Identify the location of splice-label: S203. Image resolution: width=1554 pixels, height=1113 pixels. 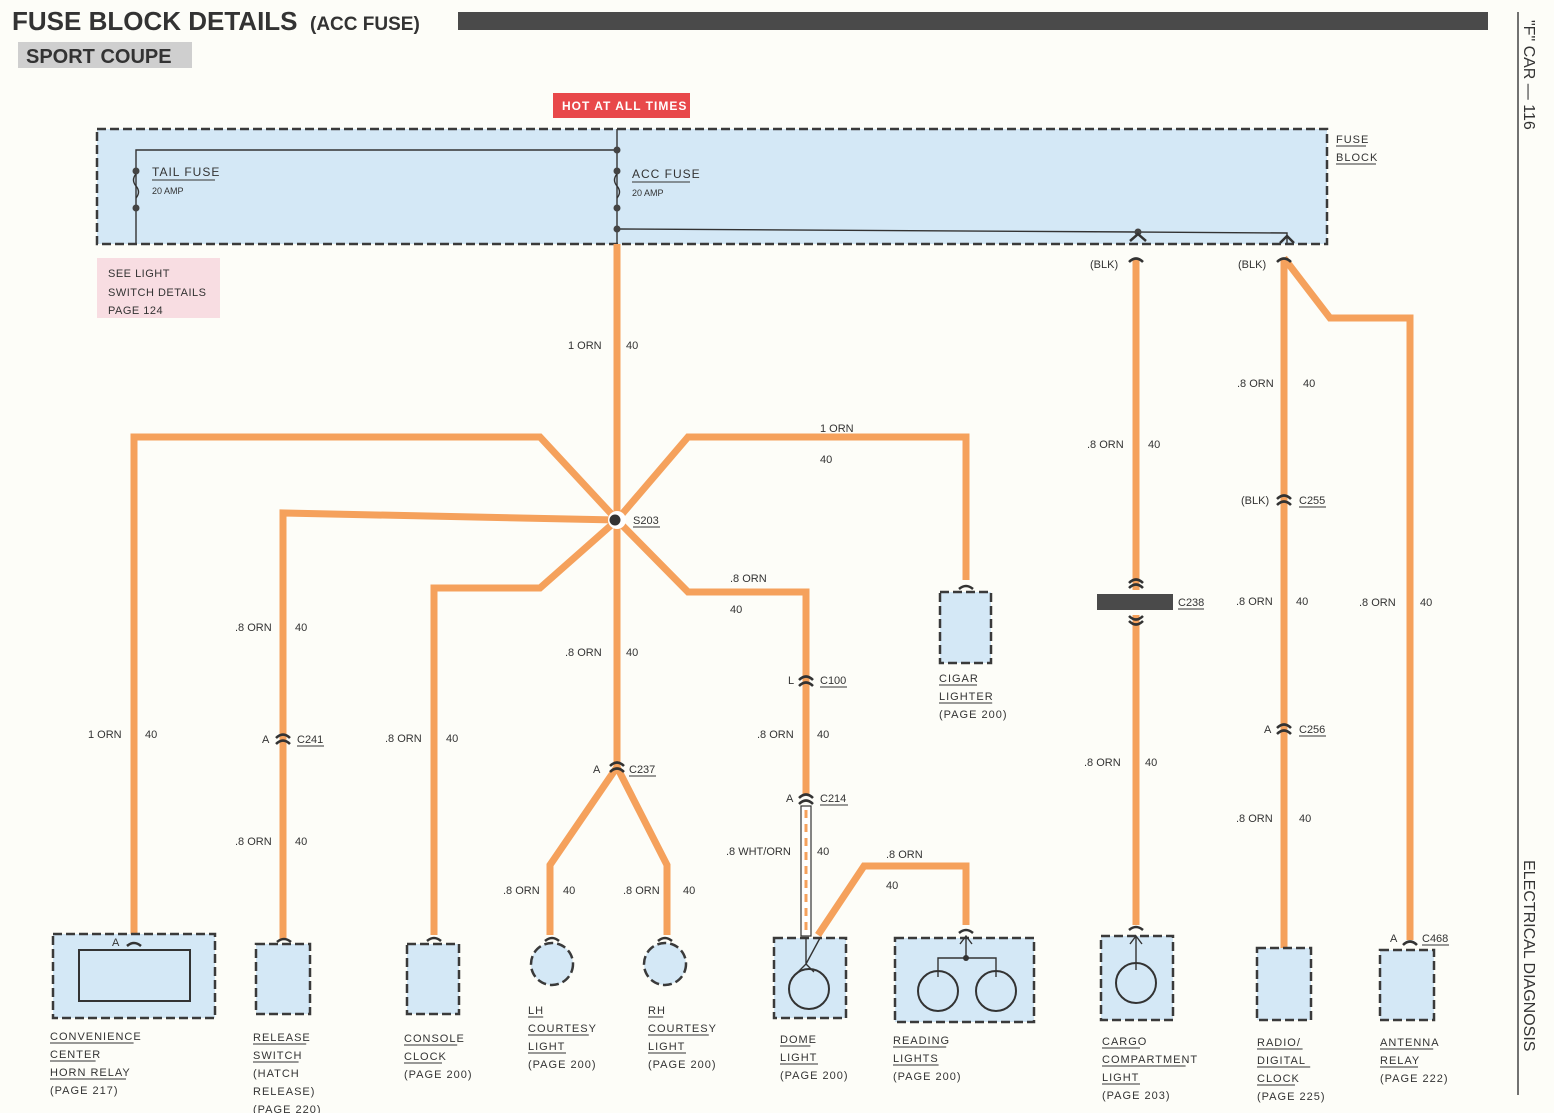
(646, 521).